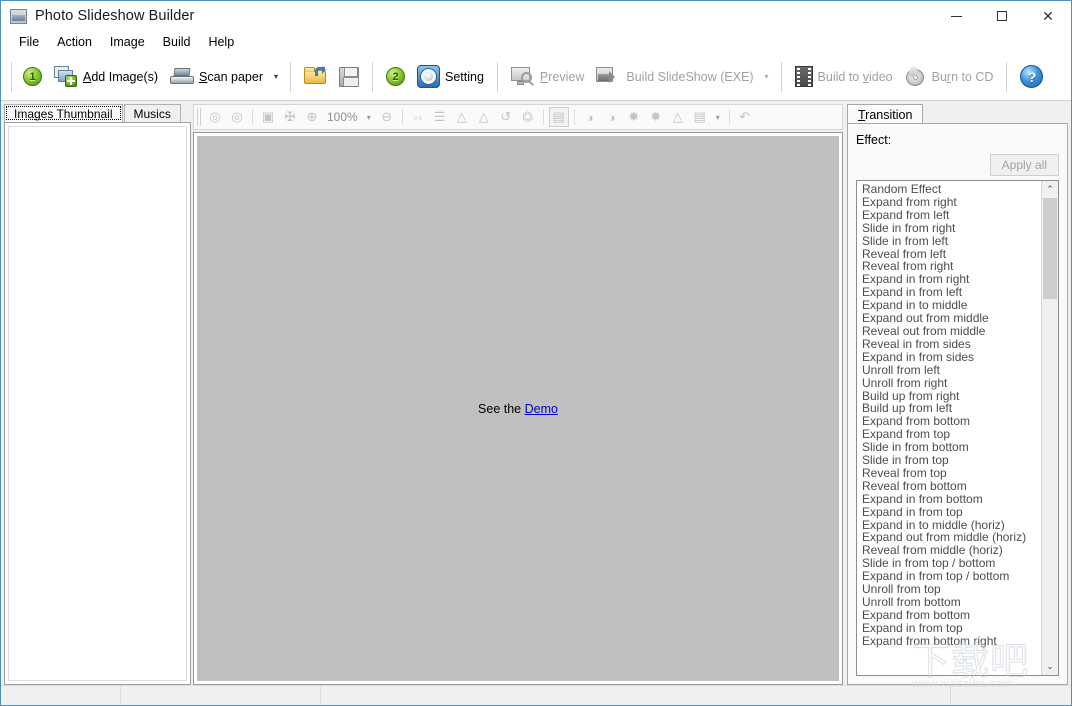  Describe the element at coordinates (395, 77) in the screenshot. I see `step-2-badge: 2` at that location.